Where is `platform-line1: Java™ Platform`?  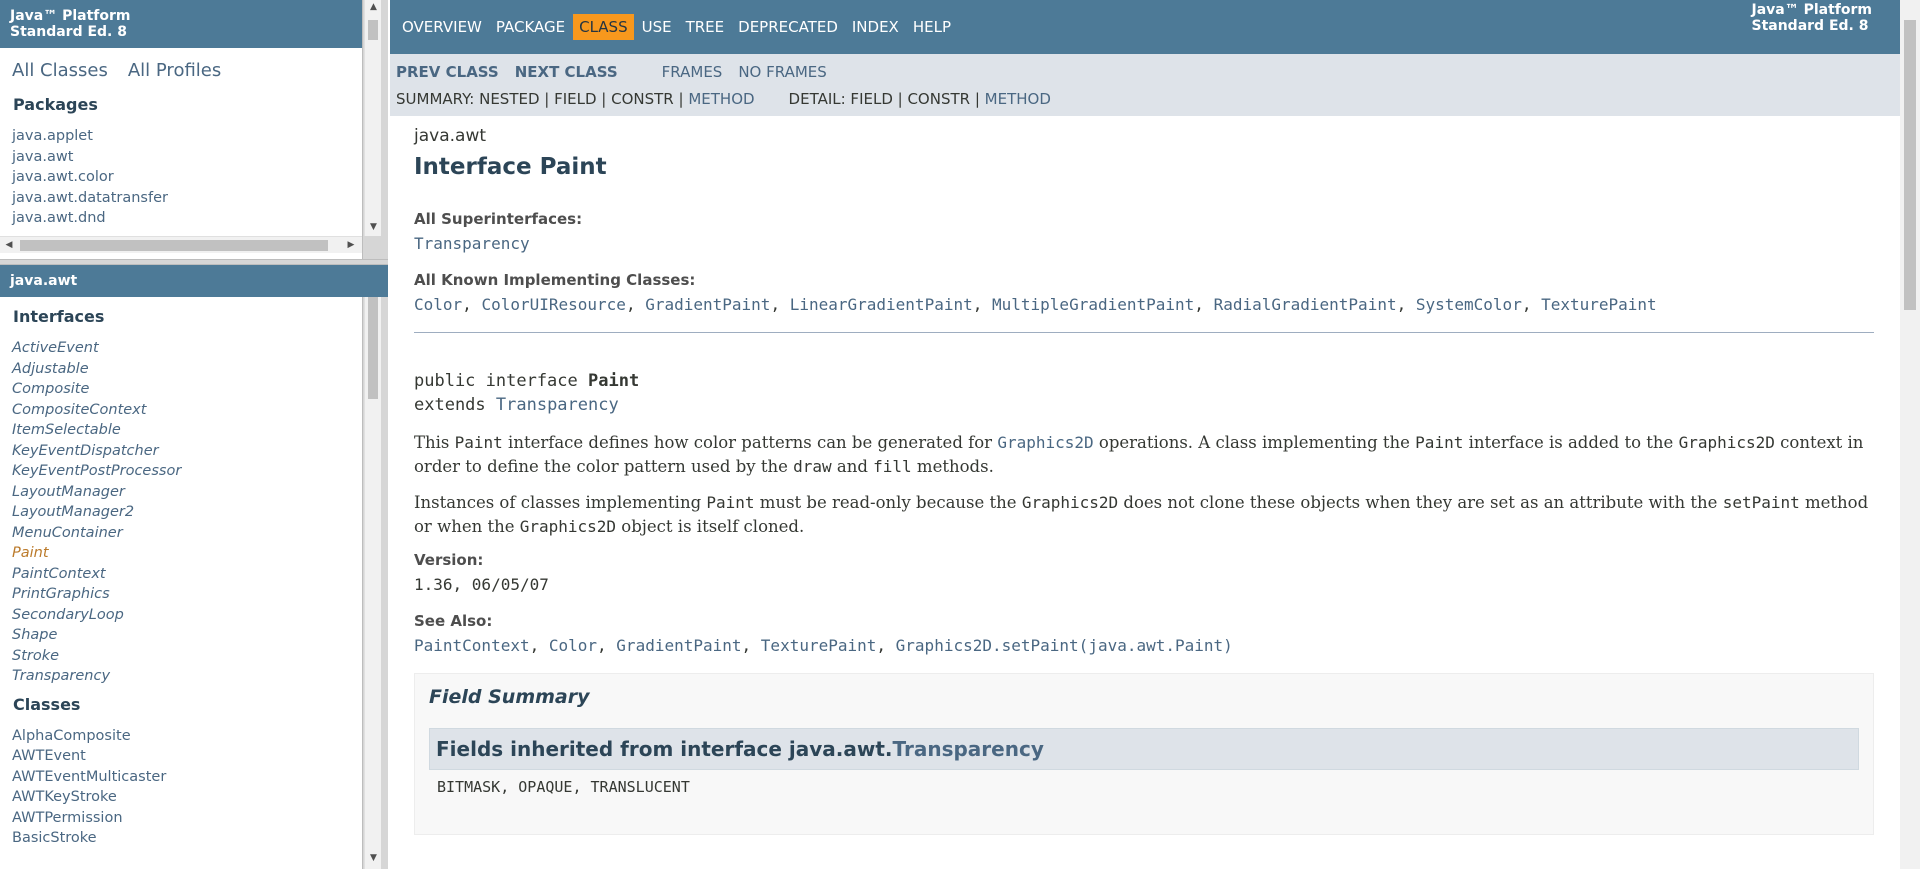
platform-line1: Java™ Platform is located at coordinates (1811, 10).